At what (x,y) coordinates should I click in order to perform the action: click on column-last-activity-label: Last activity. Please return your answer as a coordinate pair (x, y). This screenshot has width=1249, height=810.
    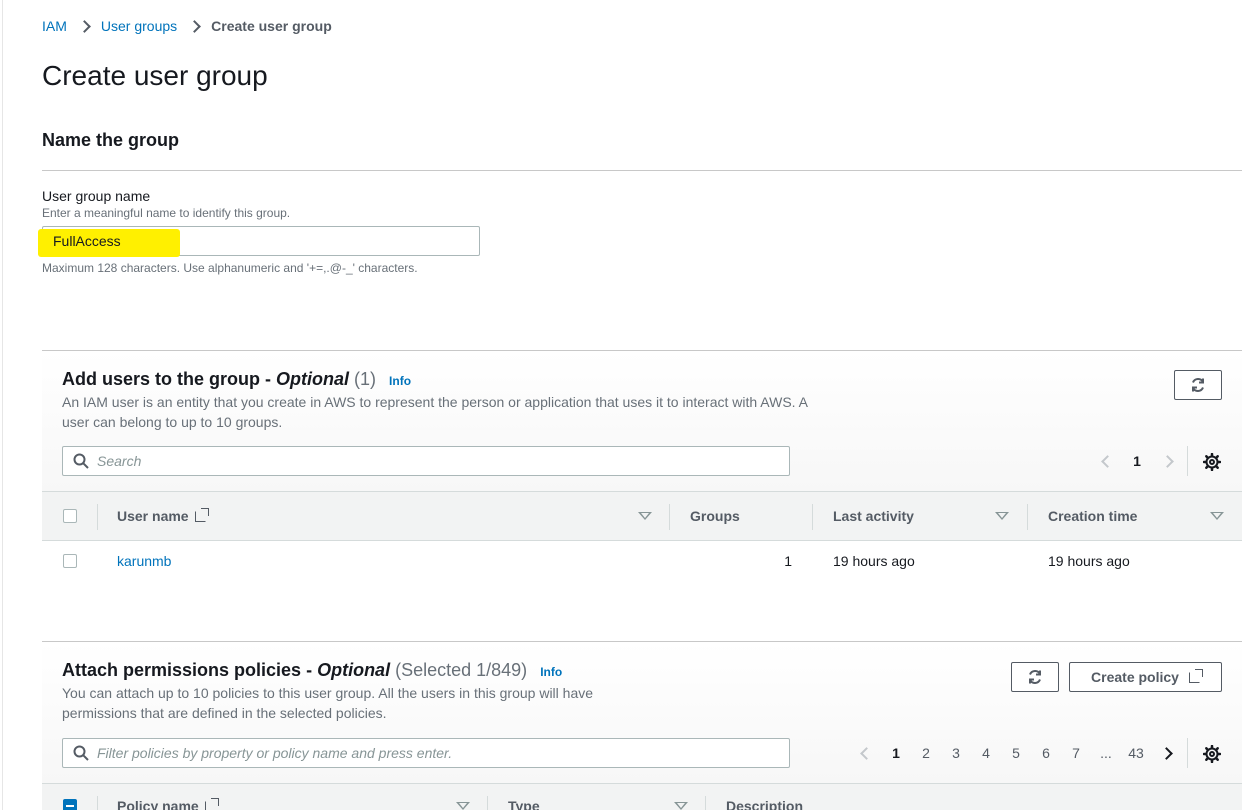
    Looking at the image, I should click on (873, 516).